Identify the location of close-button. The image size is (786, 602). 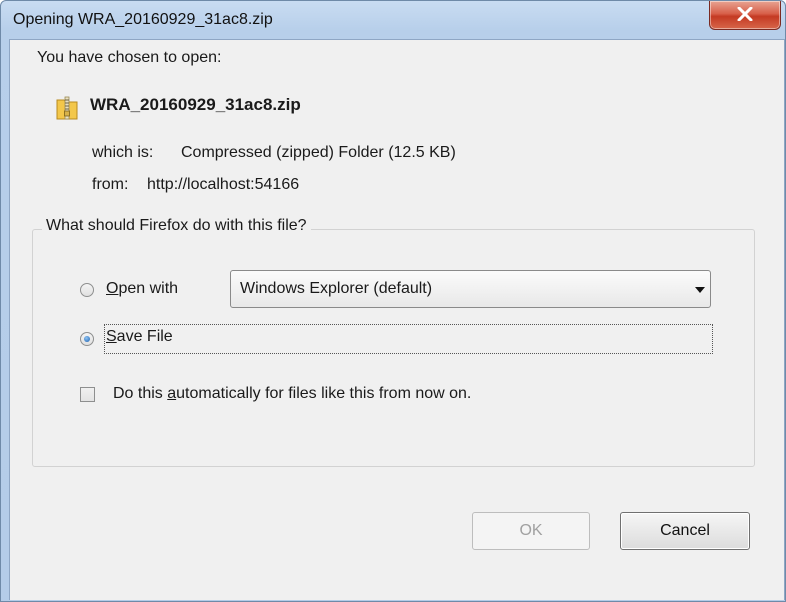
(745, 15).